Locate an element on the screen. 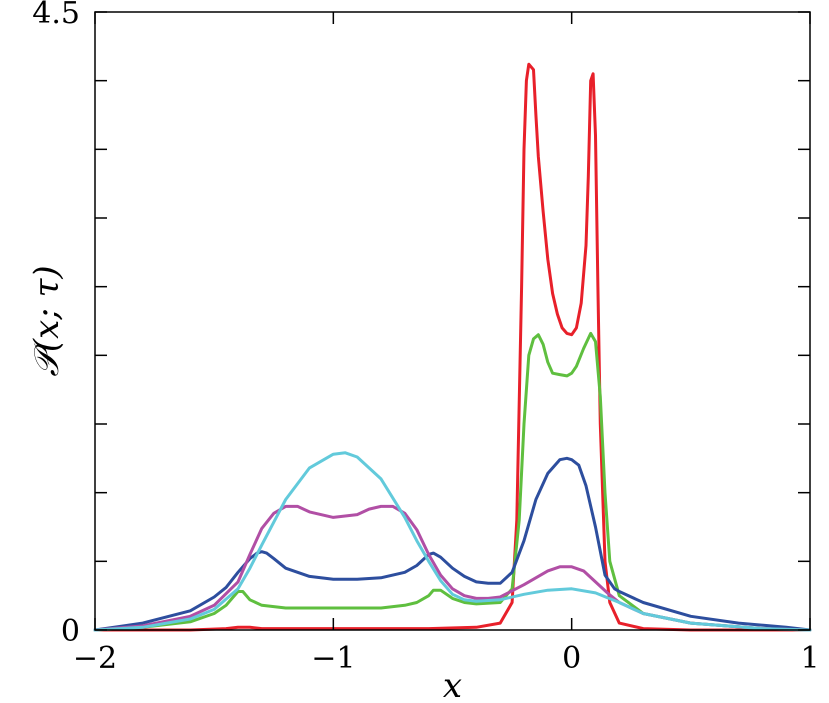  x-tick-label: 1 is located at coordinates (809, 658).